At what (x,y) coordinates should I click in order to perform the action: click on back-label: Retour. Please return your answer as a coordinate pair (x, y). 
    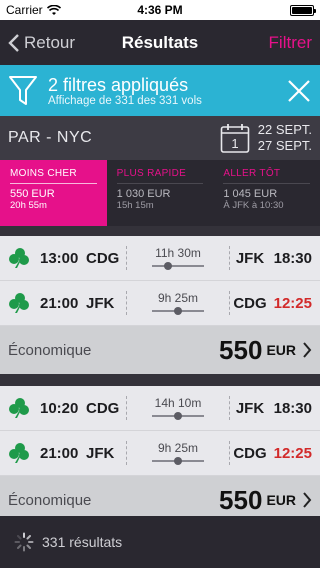
    Looking at the image, I should click on (50, 42).